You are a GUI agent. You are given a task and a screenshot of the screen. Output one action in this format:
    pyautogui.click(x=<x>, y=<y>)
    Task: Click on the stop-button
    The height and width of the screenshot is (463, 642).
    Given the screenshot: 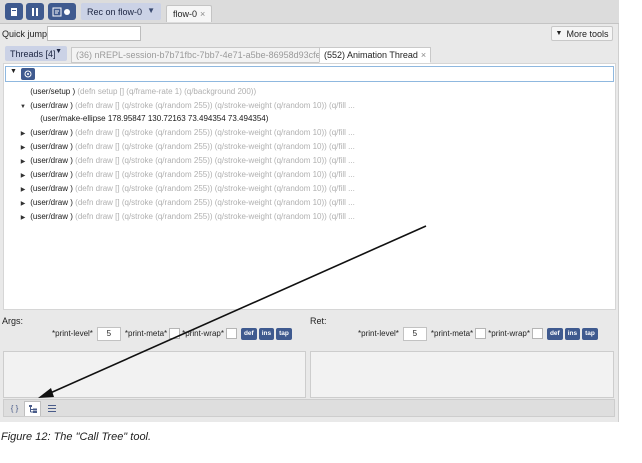 What is the action you would take?
    pyautogui.click(x=14, y=11)
    